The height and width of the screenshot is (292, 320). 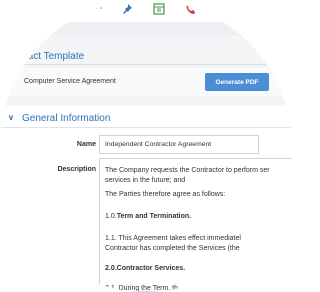 I want to click on menu-dots-icon, so click(x=97, y=8).